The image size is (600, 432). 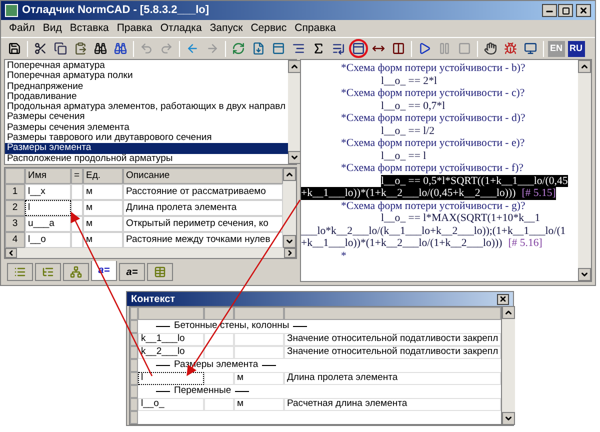 What do you see at coordinates (549, 10) in the screenshot?
I see `minimize-button` at bounding box center [549, 10].